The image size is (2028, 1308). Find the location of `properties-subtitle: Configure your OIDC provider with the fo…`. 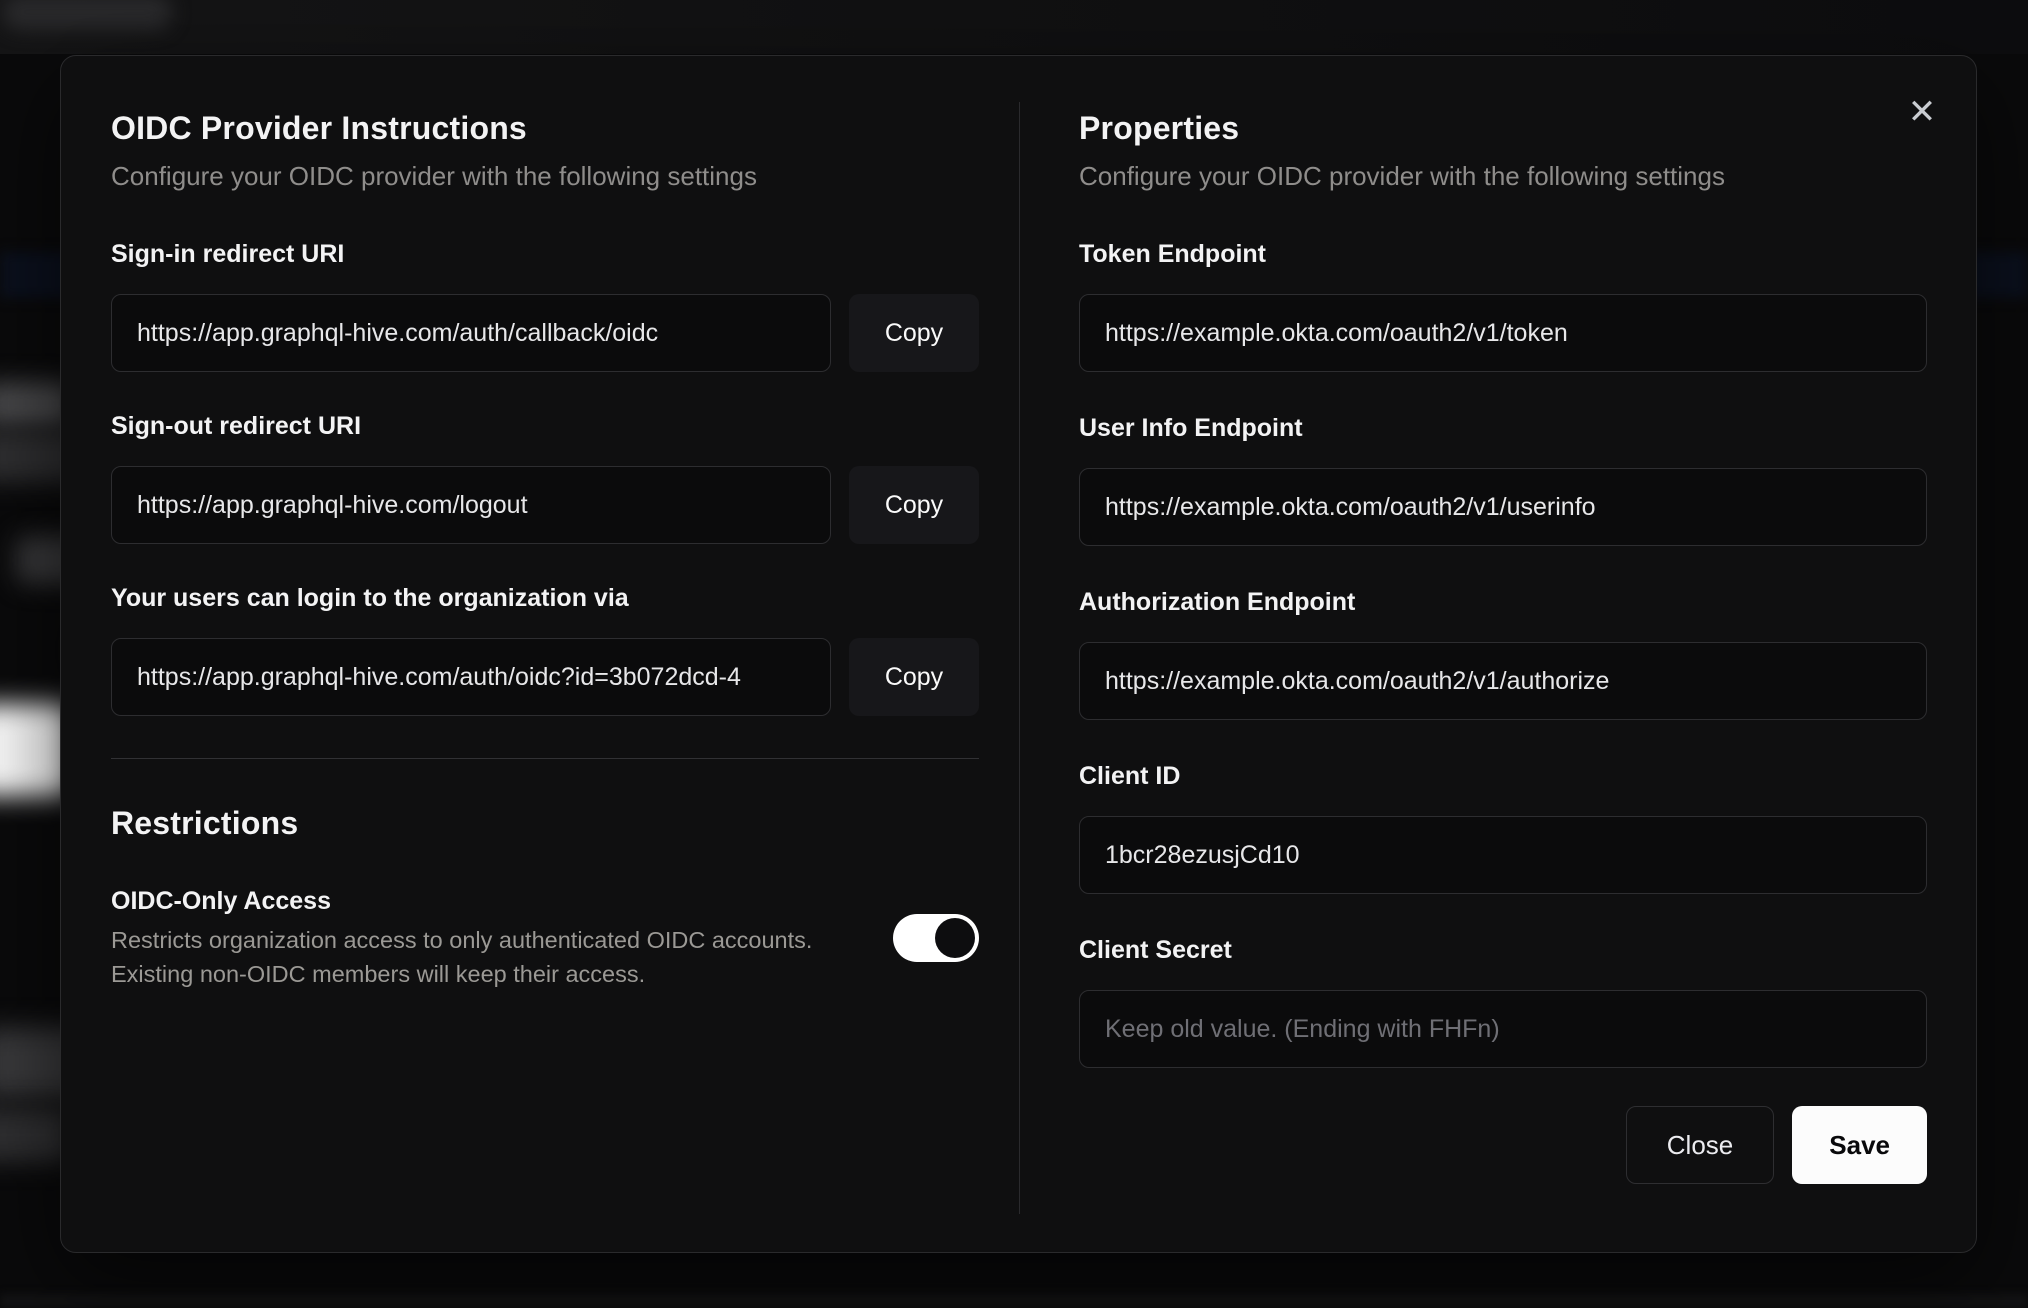

properties-subtitle: Configure your OIDC provider with the fo… is located at coordinates (1402, 176).